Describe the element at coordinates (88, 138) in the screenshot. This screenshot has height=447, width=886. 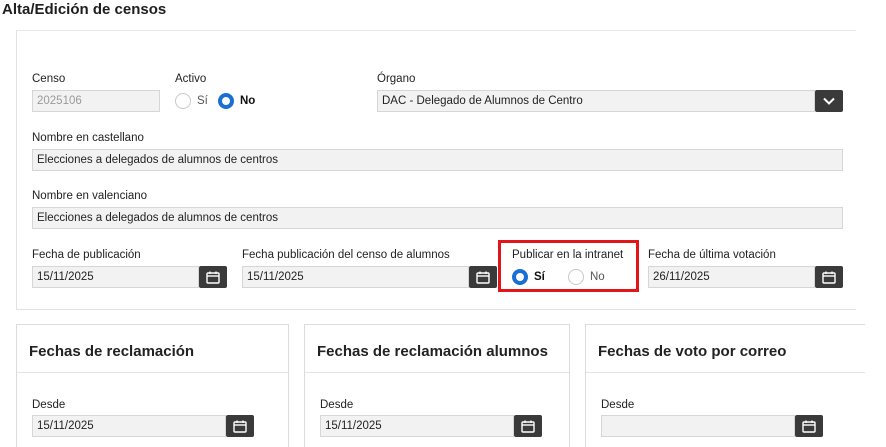
I see `nombre-castellano-label: Nombre en castellano` at that location.